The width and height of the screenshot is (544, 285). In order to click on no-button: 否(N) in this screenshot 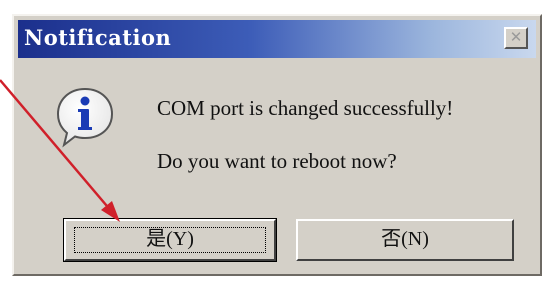, I will do `click(405, 240)`.